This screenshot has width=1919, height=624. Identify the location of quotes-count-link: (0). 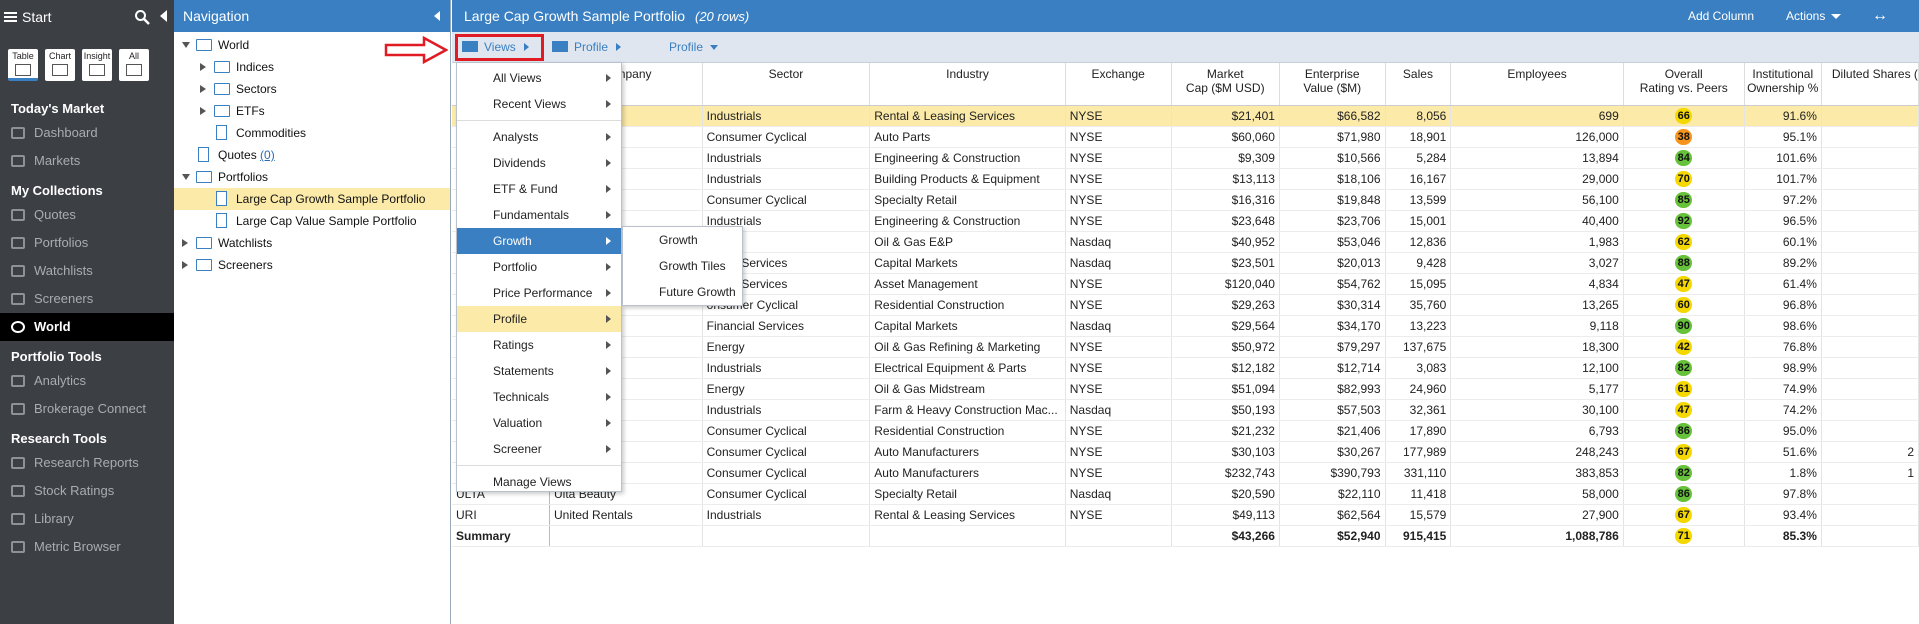
(267, 155).